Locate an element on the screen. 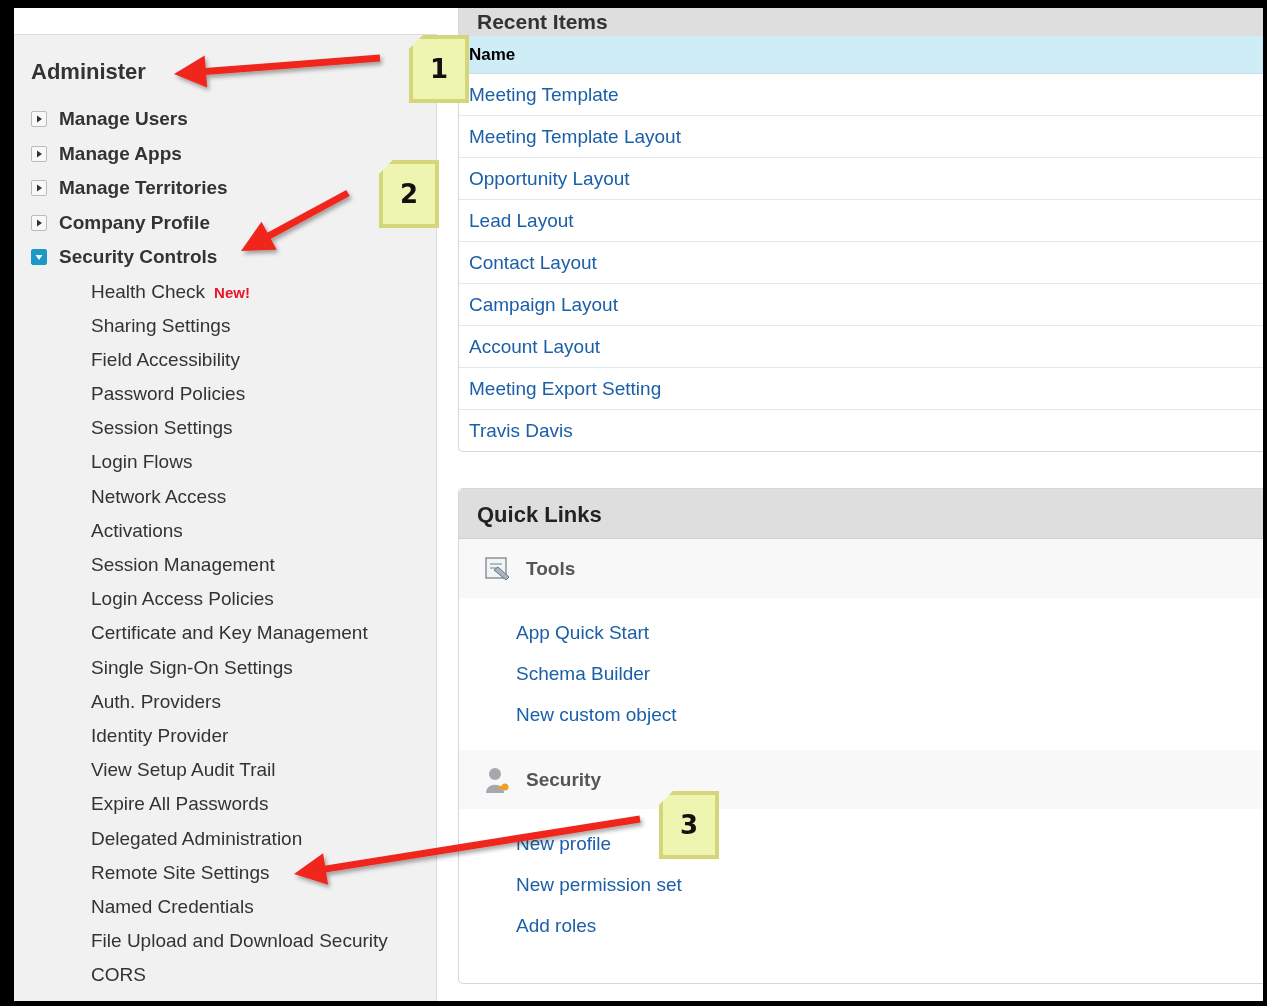  sidebar-section: Company Profile is located at coordinates (134, 222).